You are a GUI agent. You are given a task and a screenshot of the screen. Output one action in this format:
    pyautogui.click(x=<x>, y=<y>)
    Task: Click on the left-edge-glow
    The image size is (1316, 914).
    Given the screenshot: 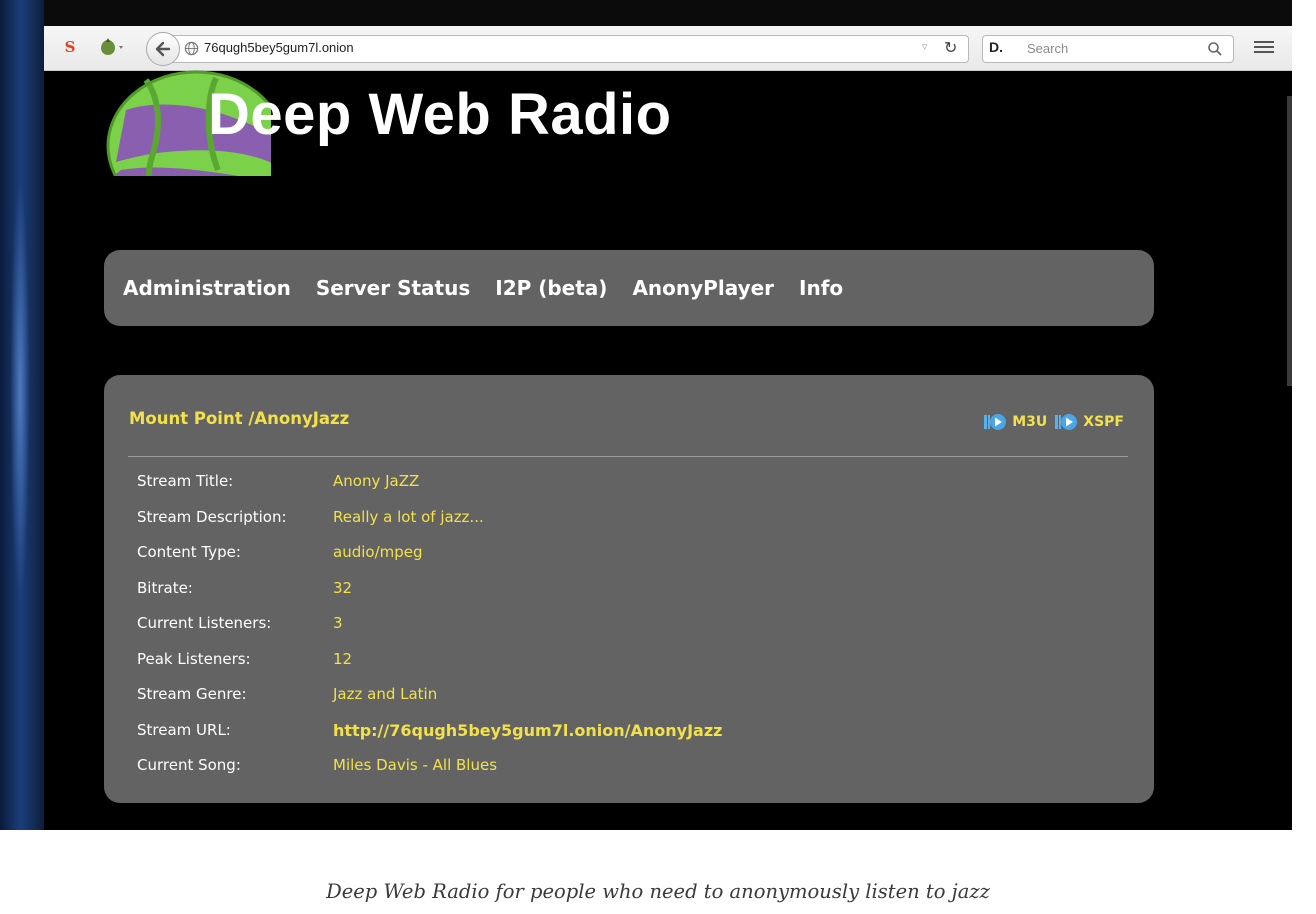 What is the action you would take?
    pyautogui.click(x=23, y=415)
    